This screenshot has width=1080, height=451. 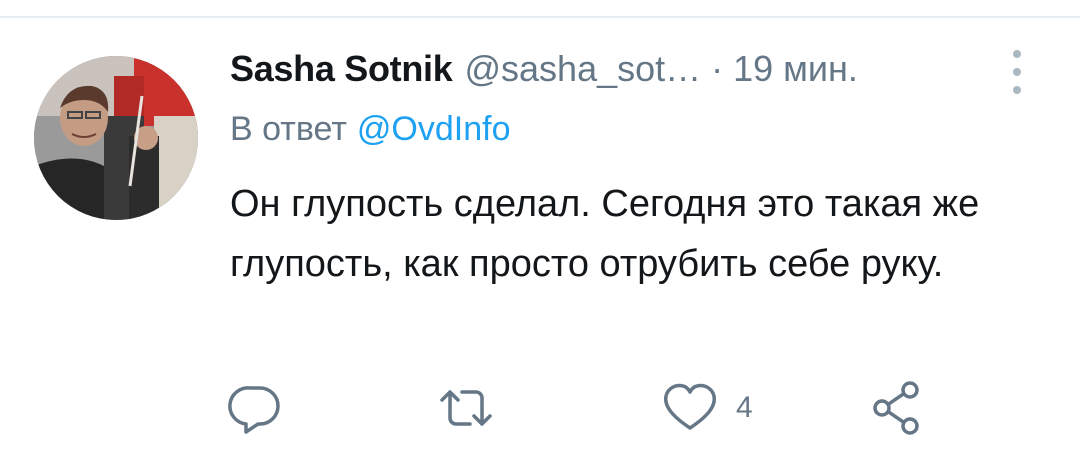 What do you see at coordinates (540, 17) in the screenshot?
I see `top-divider` at bounding box center [540, 17].